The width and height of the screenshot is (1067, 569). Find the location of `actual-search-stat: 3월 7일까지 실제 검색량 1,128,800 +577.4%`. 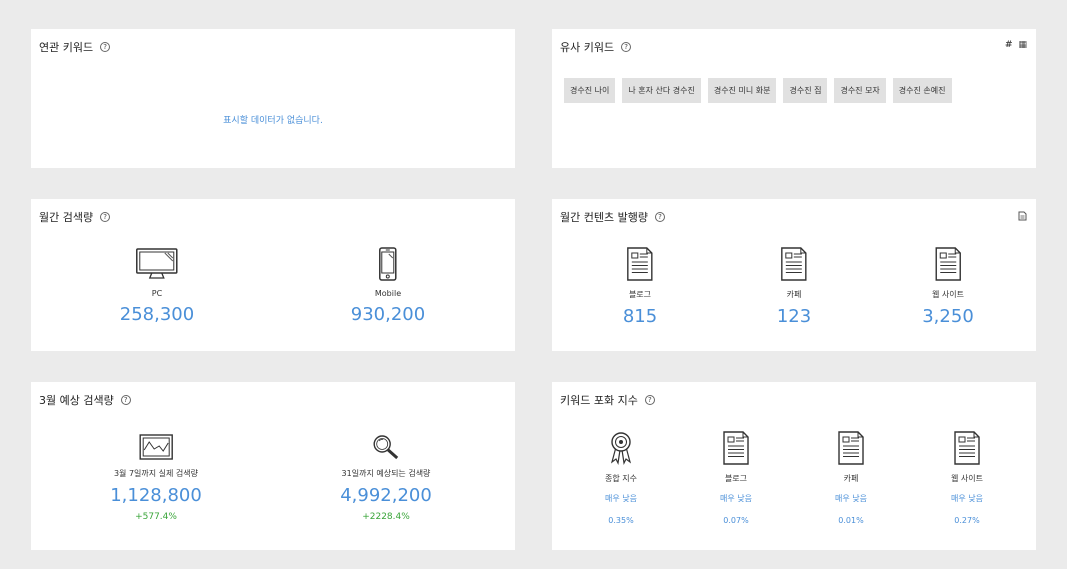

actual-search-stat: 3월 7일까지 실제 검색량 1,128,800 +577.4% is located at coordinates (156, 478).